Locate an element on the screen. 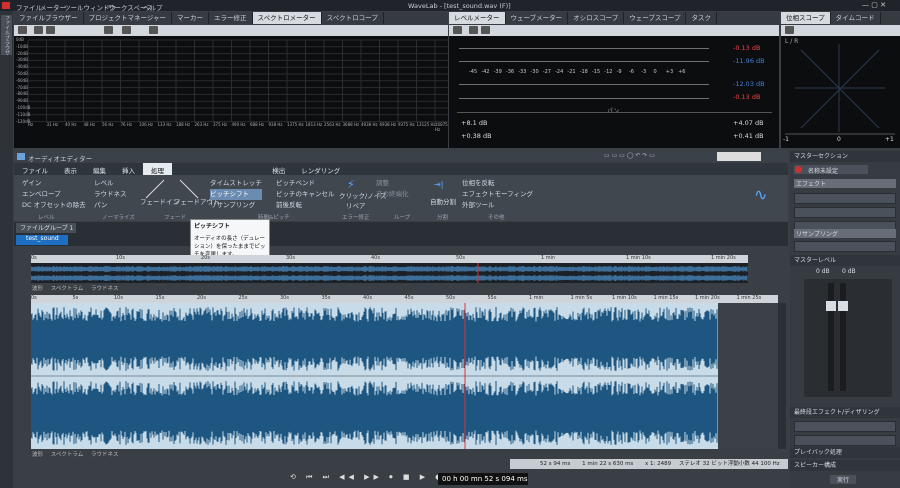 This screenshot has height=488, width=900. resample-bar: リサンプリング is located at coordinates (845, 233).